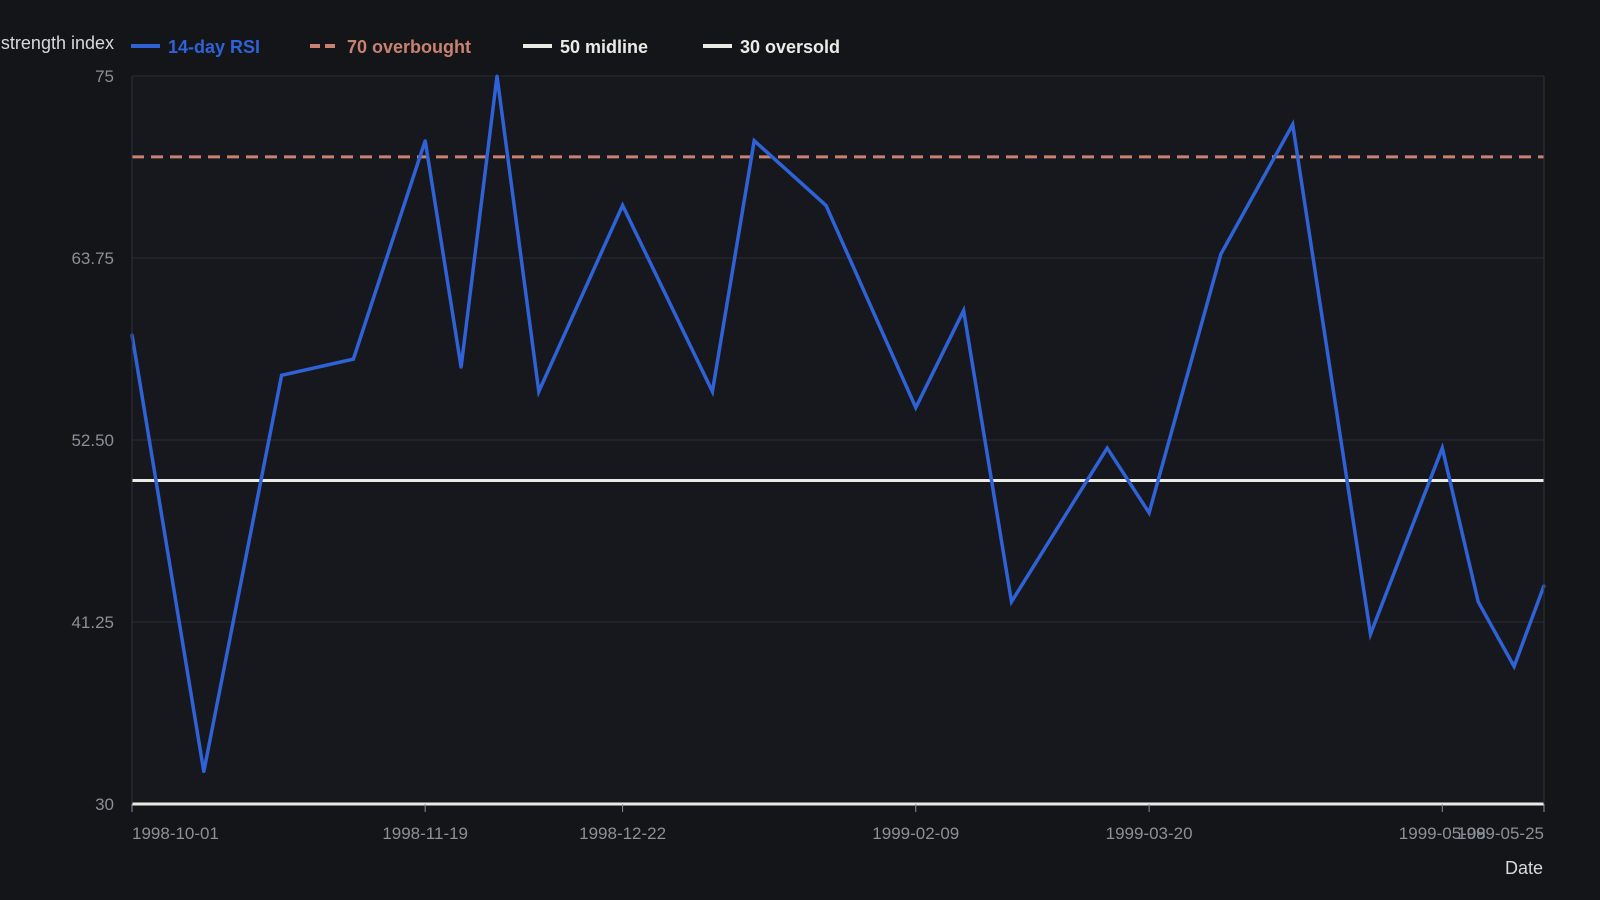 The width and height of the screenshot is (1600, 900). Describe the element at coordinates (104, 76) in the screenshot. I see `y-tick-label: 75` at that location.